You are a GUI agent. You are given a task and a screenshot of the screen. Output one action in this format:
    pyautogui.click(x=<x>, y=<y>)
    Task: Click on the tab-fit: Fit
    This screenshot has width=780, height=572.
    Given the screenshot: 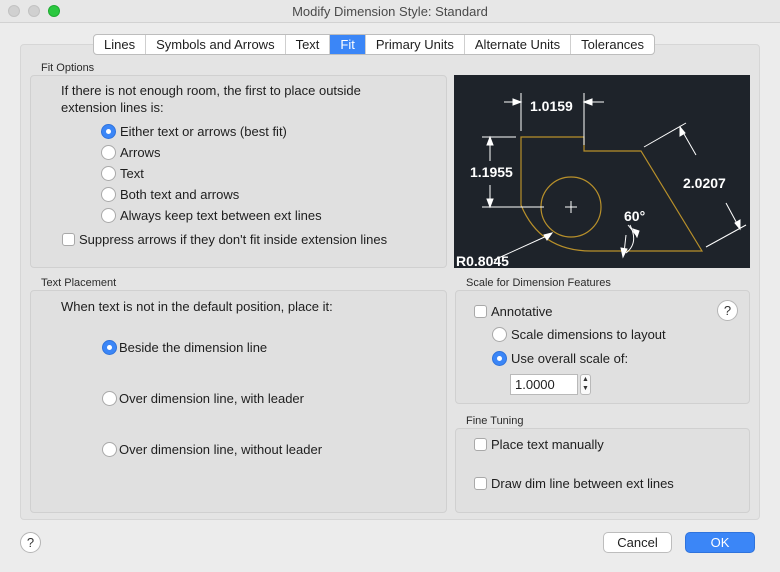 What is the action you would take?
    pyautogui.click(x=348, y=44)
    